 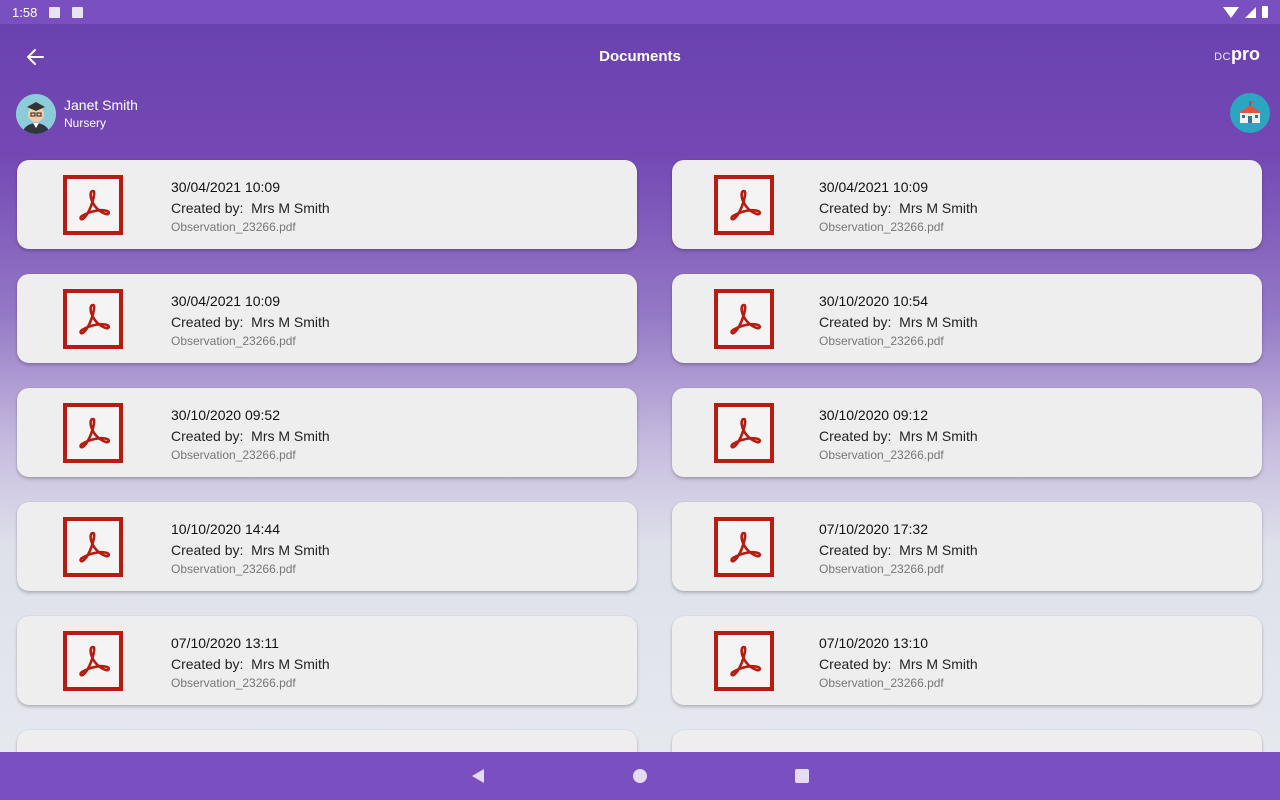 I want to click on document-date: 10/10/2020 14:44, so click(x=225, y=529).